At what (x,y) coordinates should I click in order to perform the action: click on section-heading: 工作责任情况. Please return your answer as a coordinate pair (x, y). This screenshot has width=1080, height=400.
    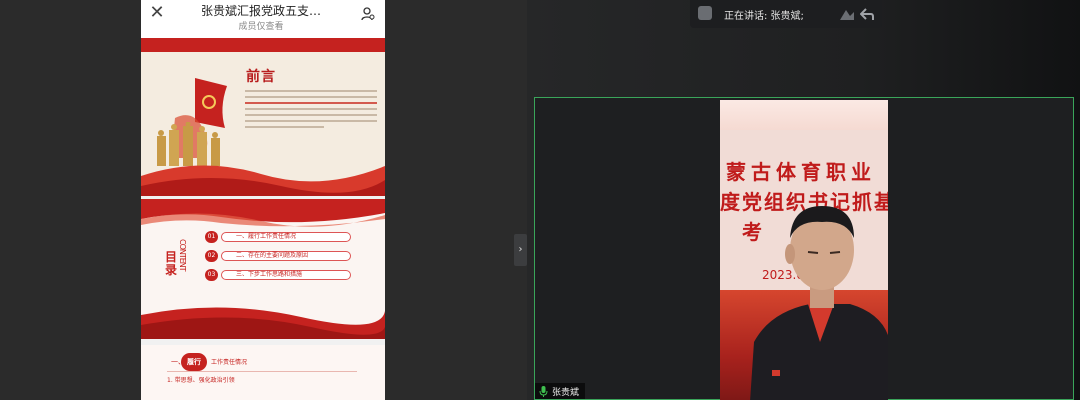
    Looking at the image, I should click on (229, 362).